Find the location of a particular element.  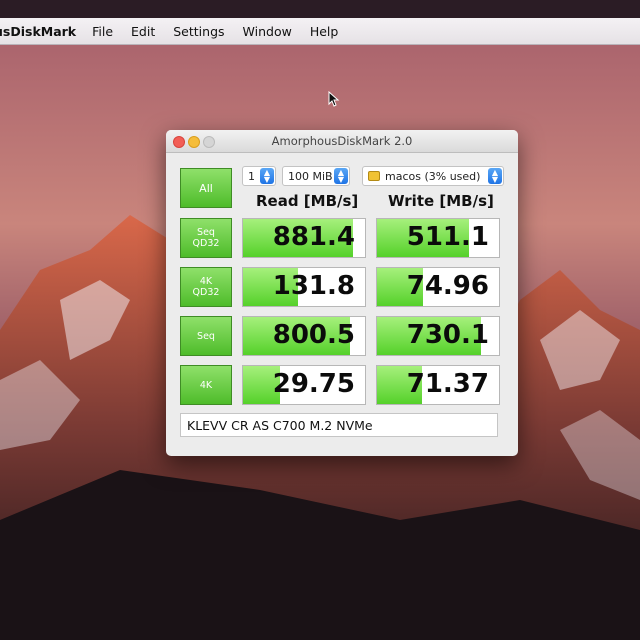

read-result-seq-qd32: 881.4 is located at coordinates (304, 238).